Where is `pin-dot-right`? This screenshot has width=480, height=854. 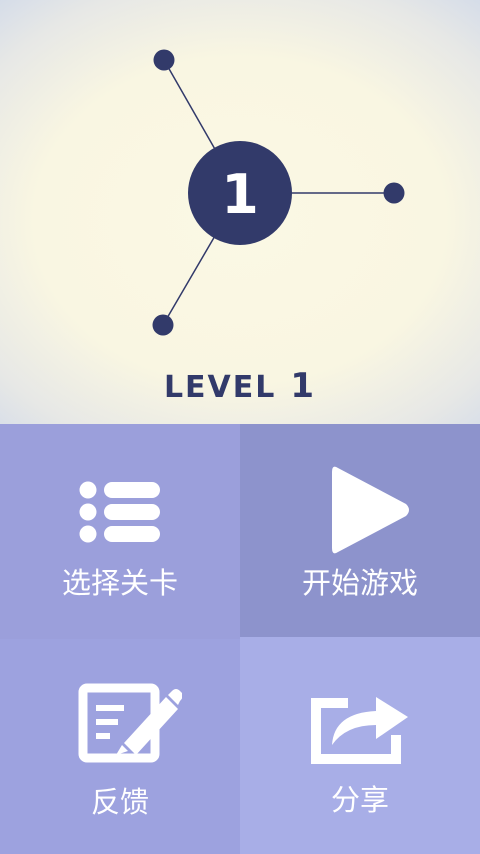 pin-dot-right is located at coordinates (394, 193).